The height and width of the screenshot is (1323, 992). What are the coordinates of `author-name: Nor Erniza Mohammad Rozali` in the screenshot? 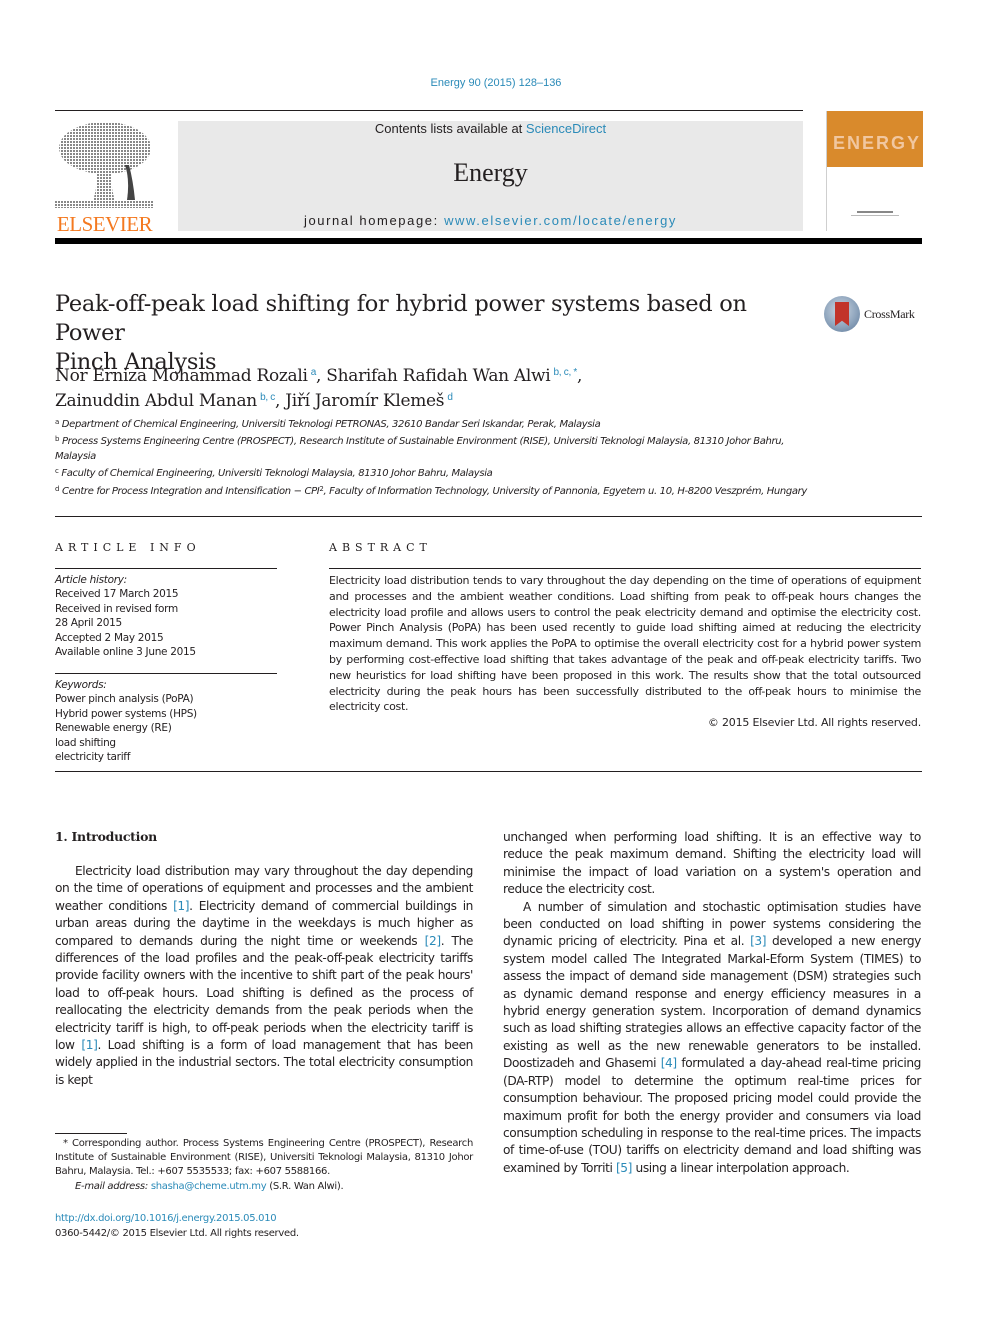 It's located at (181, 376).